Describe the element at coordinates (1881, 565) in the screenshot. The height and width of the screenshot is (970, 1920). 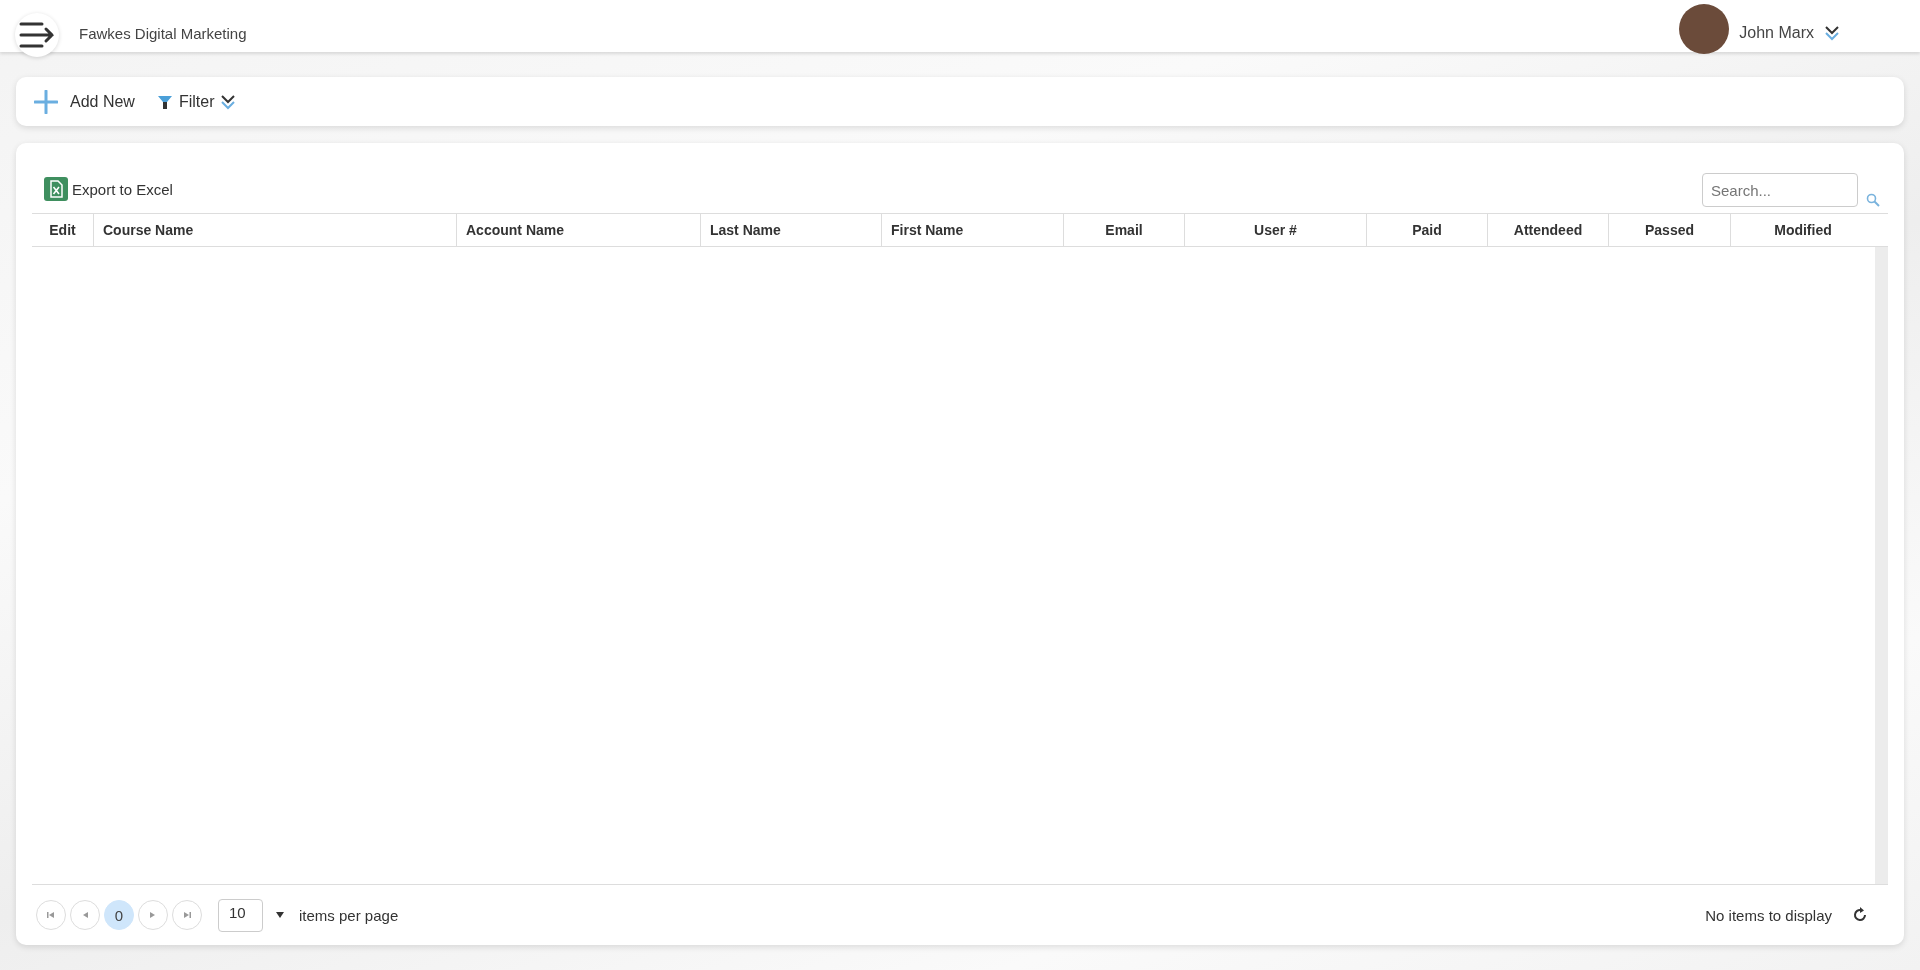
I see `scrollbar` at that location.